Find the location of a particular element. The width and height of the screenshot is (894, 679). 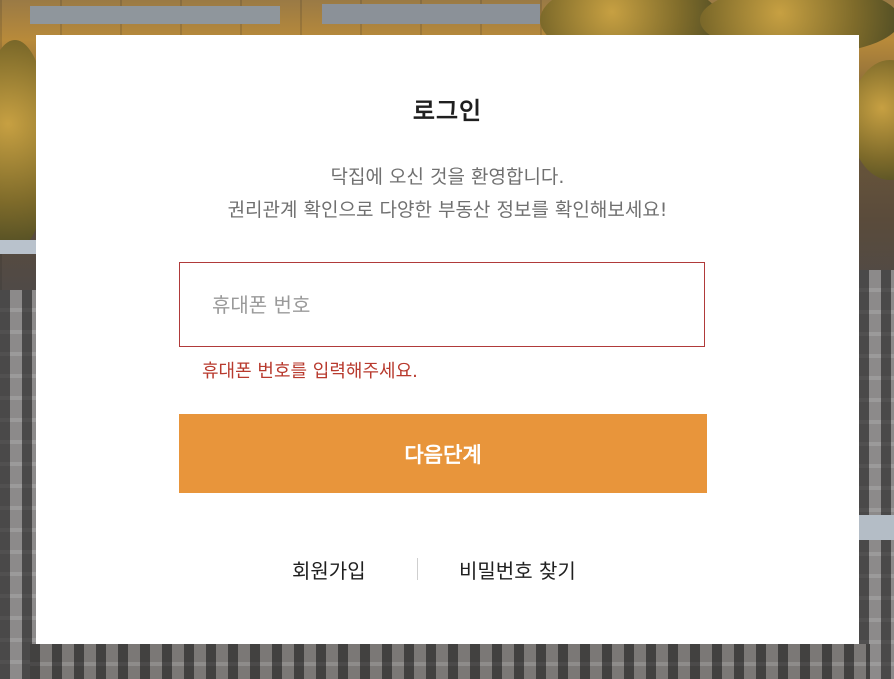

find-password-link: 비밀번호 찾기 is located at coordinates (517, 569).